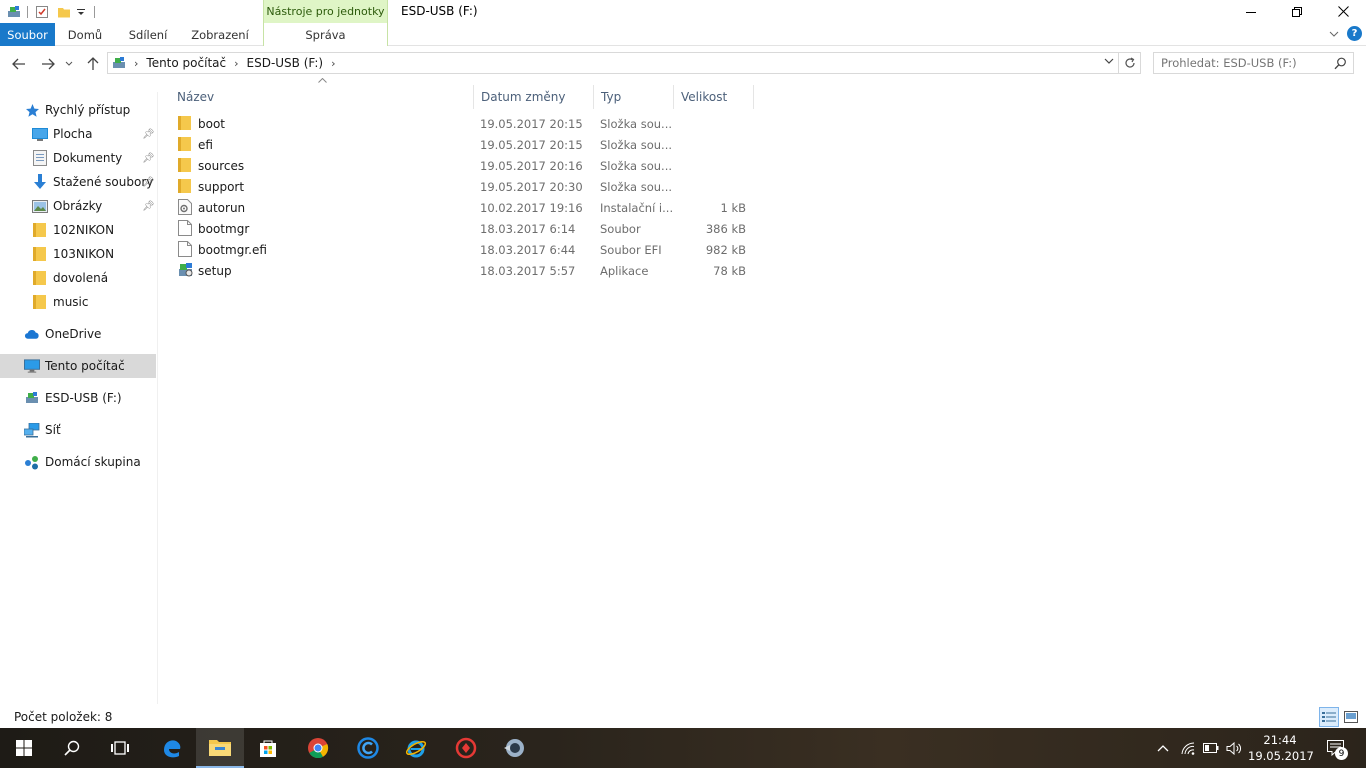 This screenshot has width=1366, height=768. What do you see at coordinates (1188, 748) in the screenshot?
I see `network-tray-button` at bounding box center [1188, 748].